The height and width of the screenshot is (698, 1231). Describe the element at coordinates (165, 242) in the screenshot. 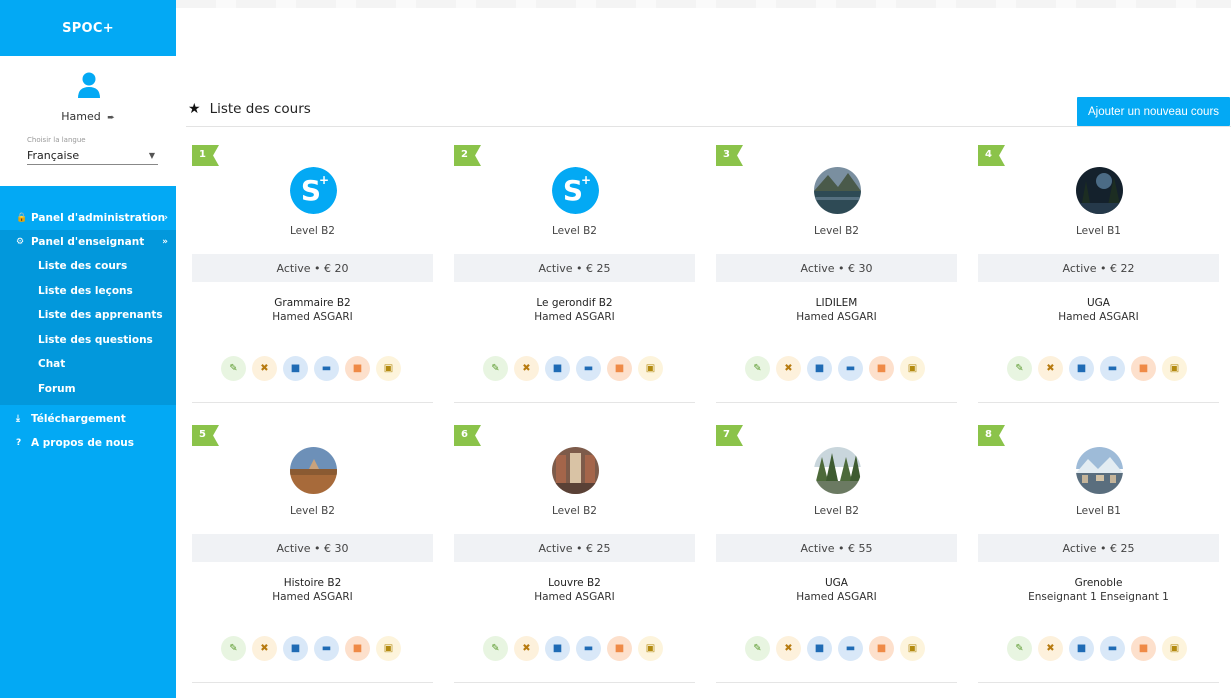

I see `chevron-down-icon: »` at that location.